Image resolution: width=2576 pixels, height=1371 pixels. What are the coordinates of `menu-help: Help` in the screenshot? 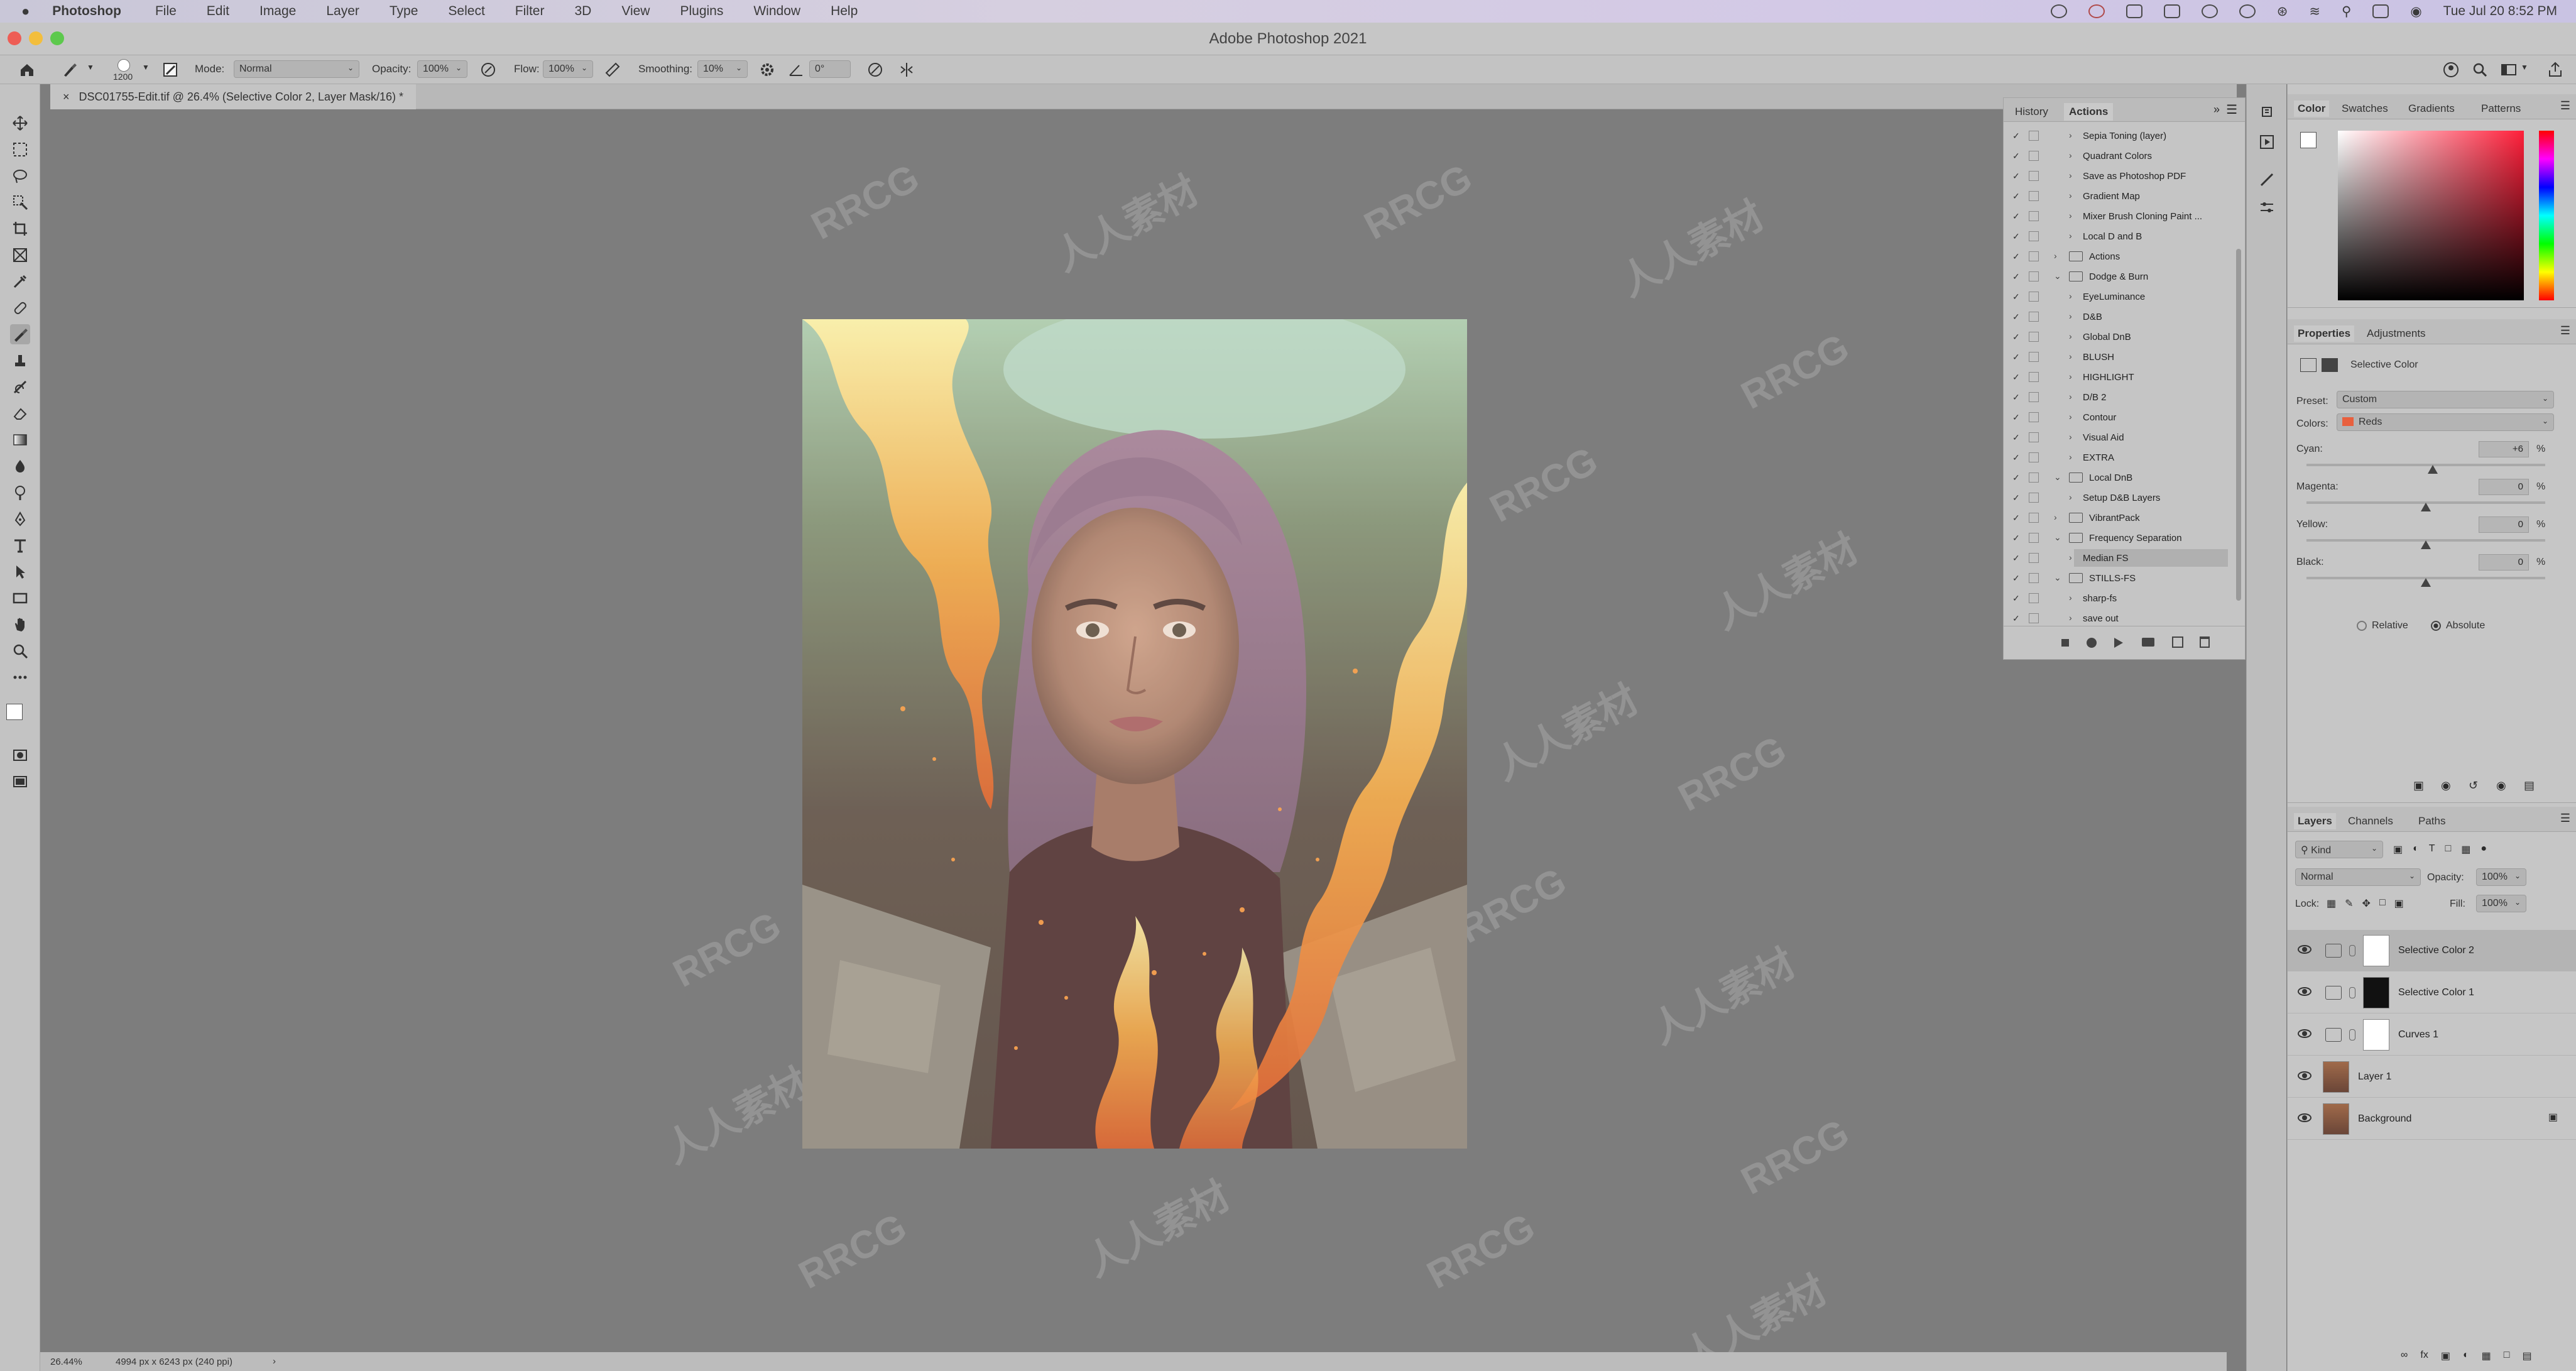 It's located at (844, 11).